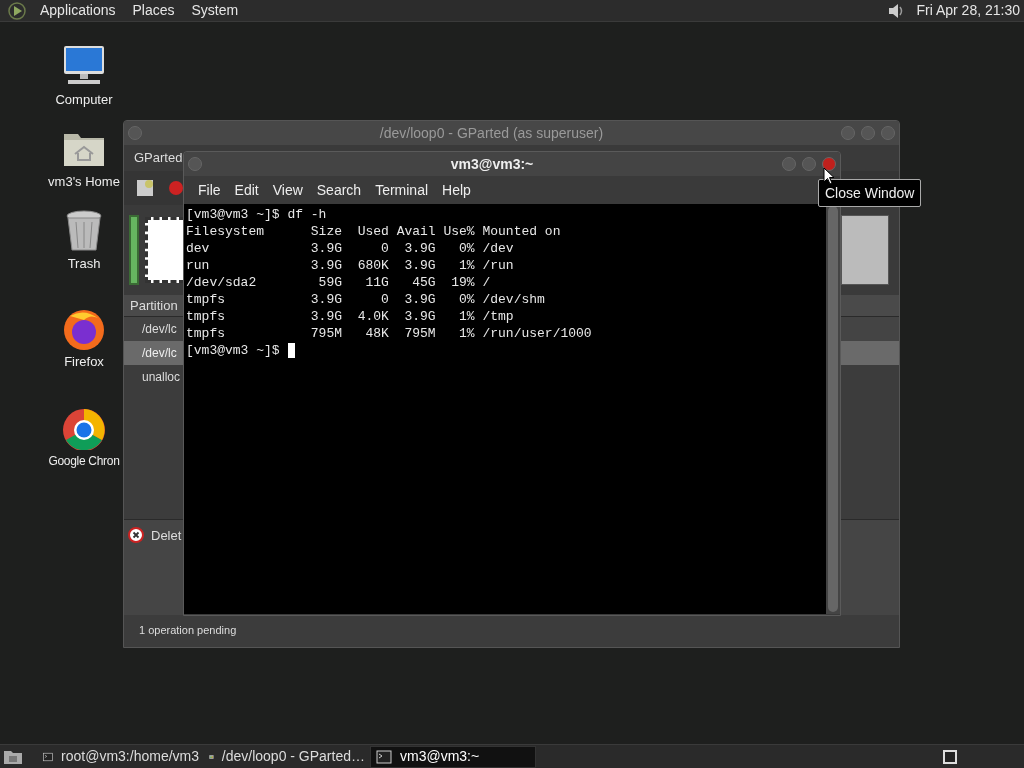 The image size is (1024, 768). Describe the element at coordinates (84, 100) in the screenshot. I see `icon-label: Computer` at that location.